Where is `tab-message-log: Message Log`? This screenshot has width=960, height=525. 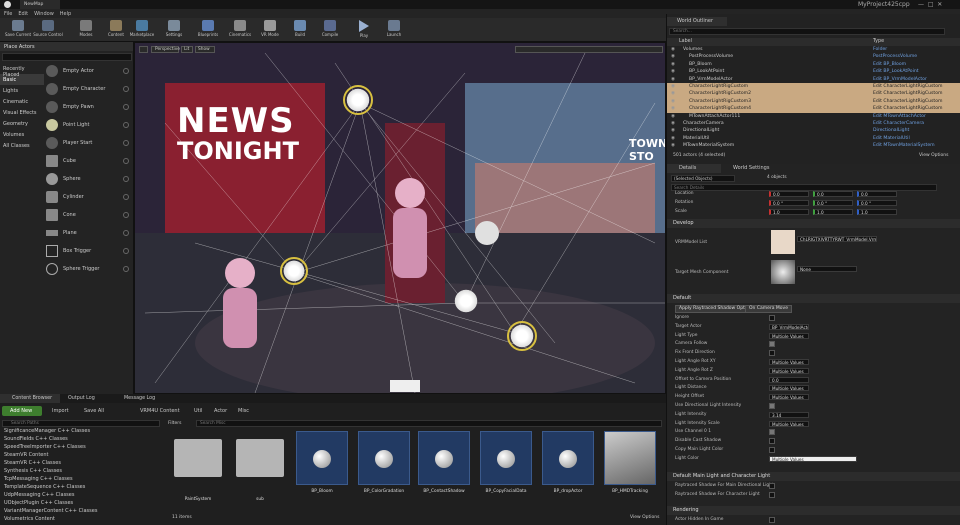 tab-message-log: Message Log is located at coordinates (145, 398).